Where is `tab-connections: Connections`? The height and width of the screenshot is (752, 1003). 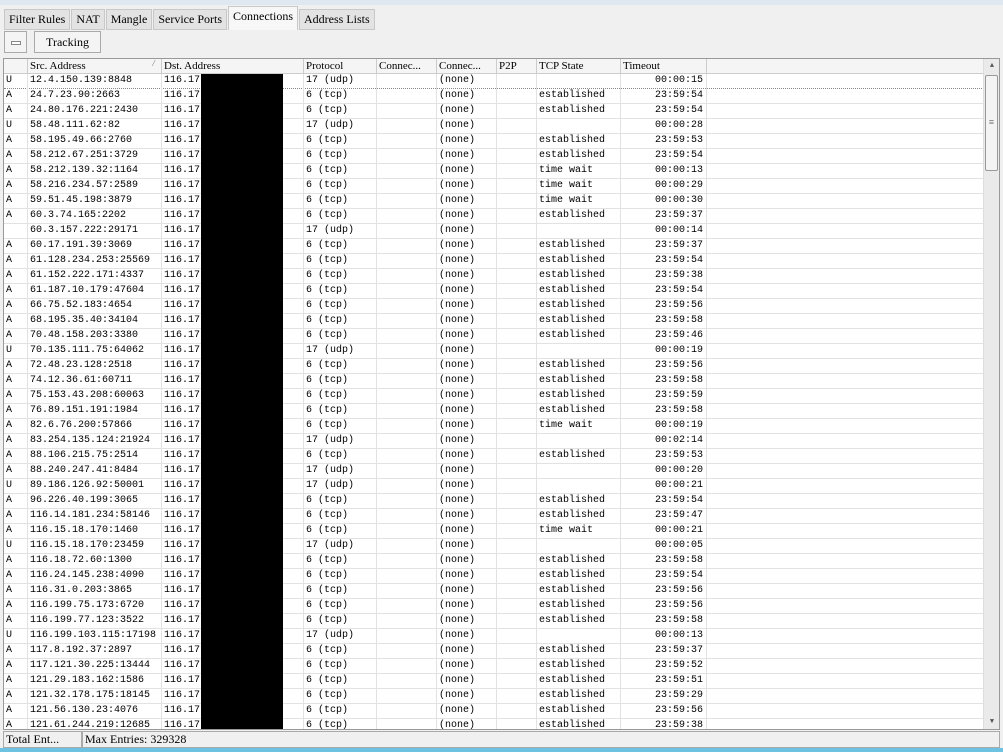 tab-connections: Connections is located at coordinates (263, 18).